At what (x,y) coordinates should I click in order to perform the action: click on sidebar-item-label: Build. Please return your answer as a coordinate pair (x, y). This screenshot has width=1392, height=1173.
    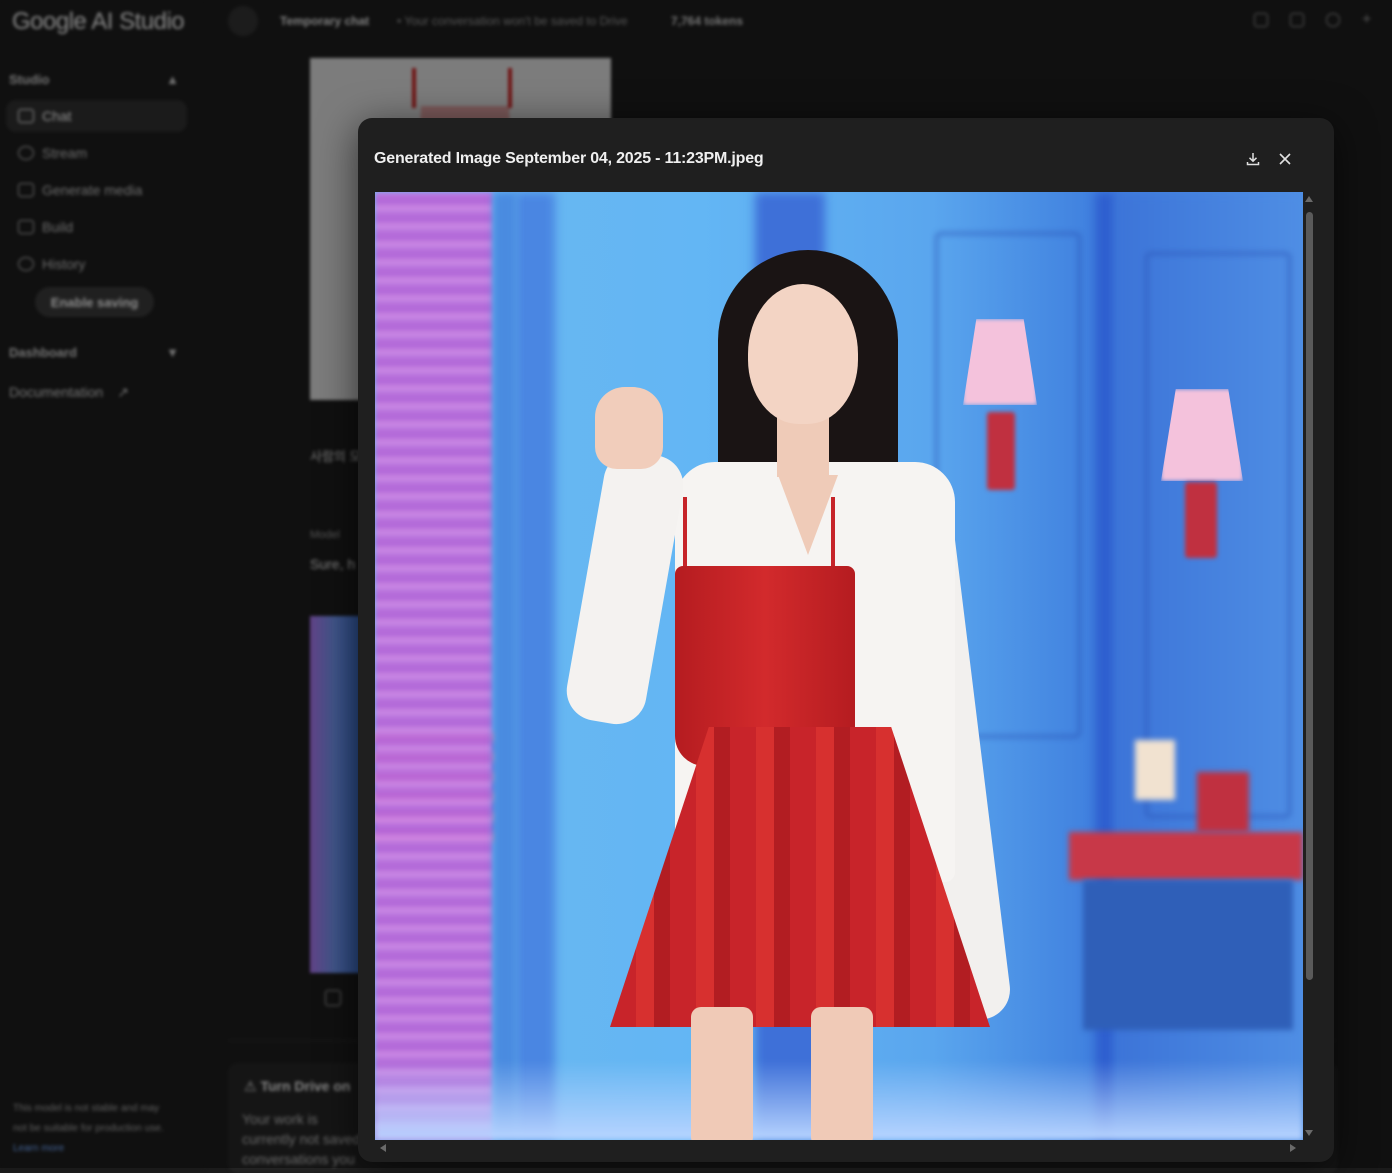
    Looking at the image, I should click on (58, 227).